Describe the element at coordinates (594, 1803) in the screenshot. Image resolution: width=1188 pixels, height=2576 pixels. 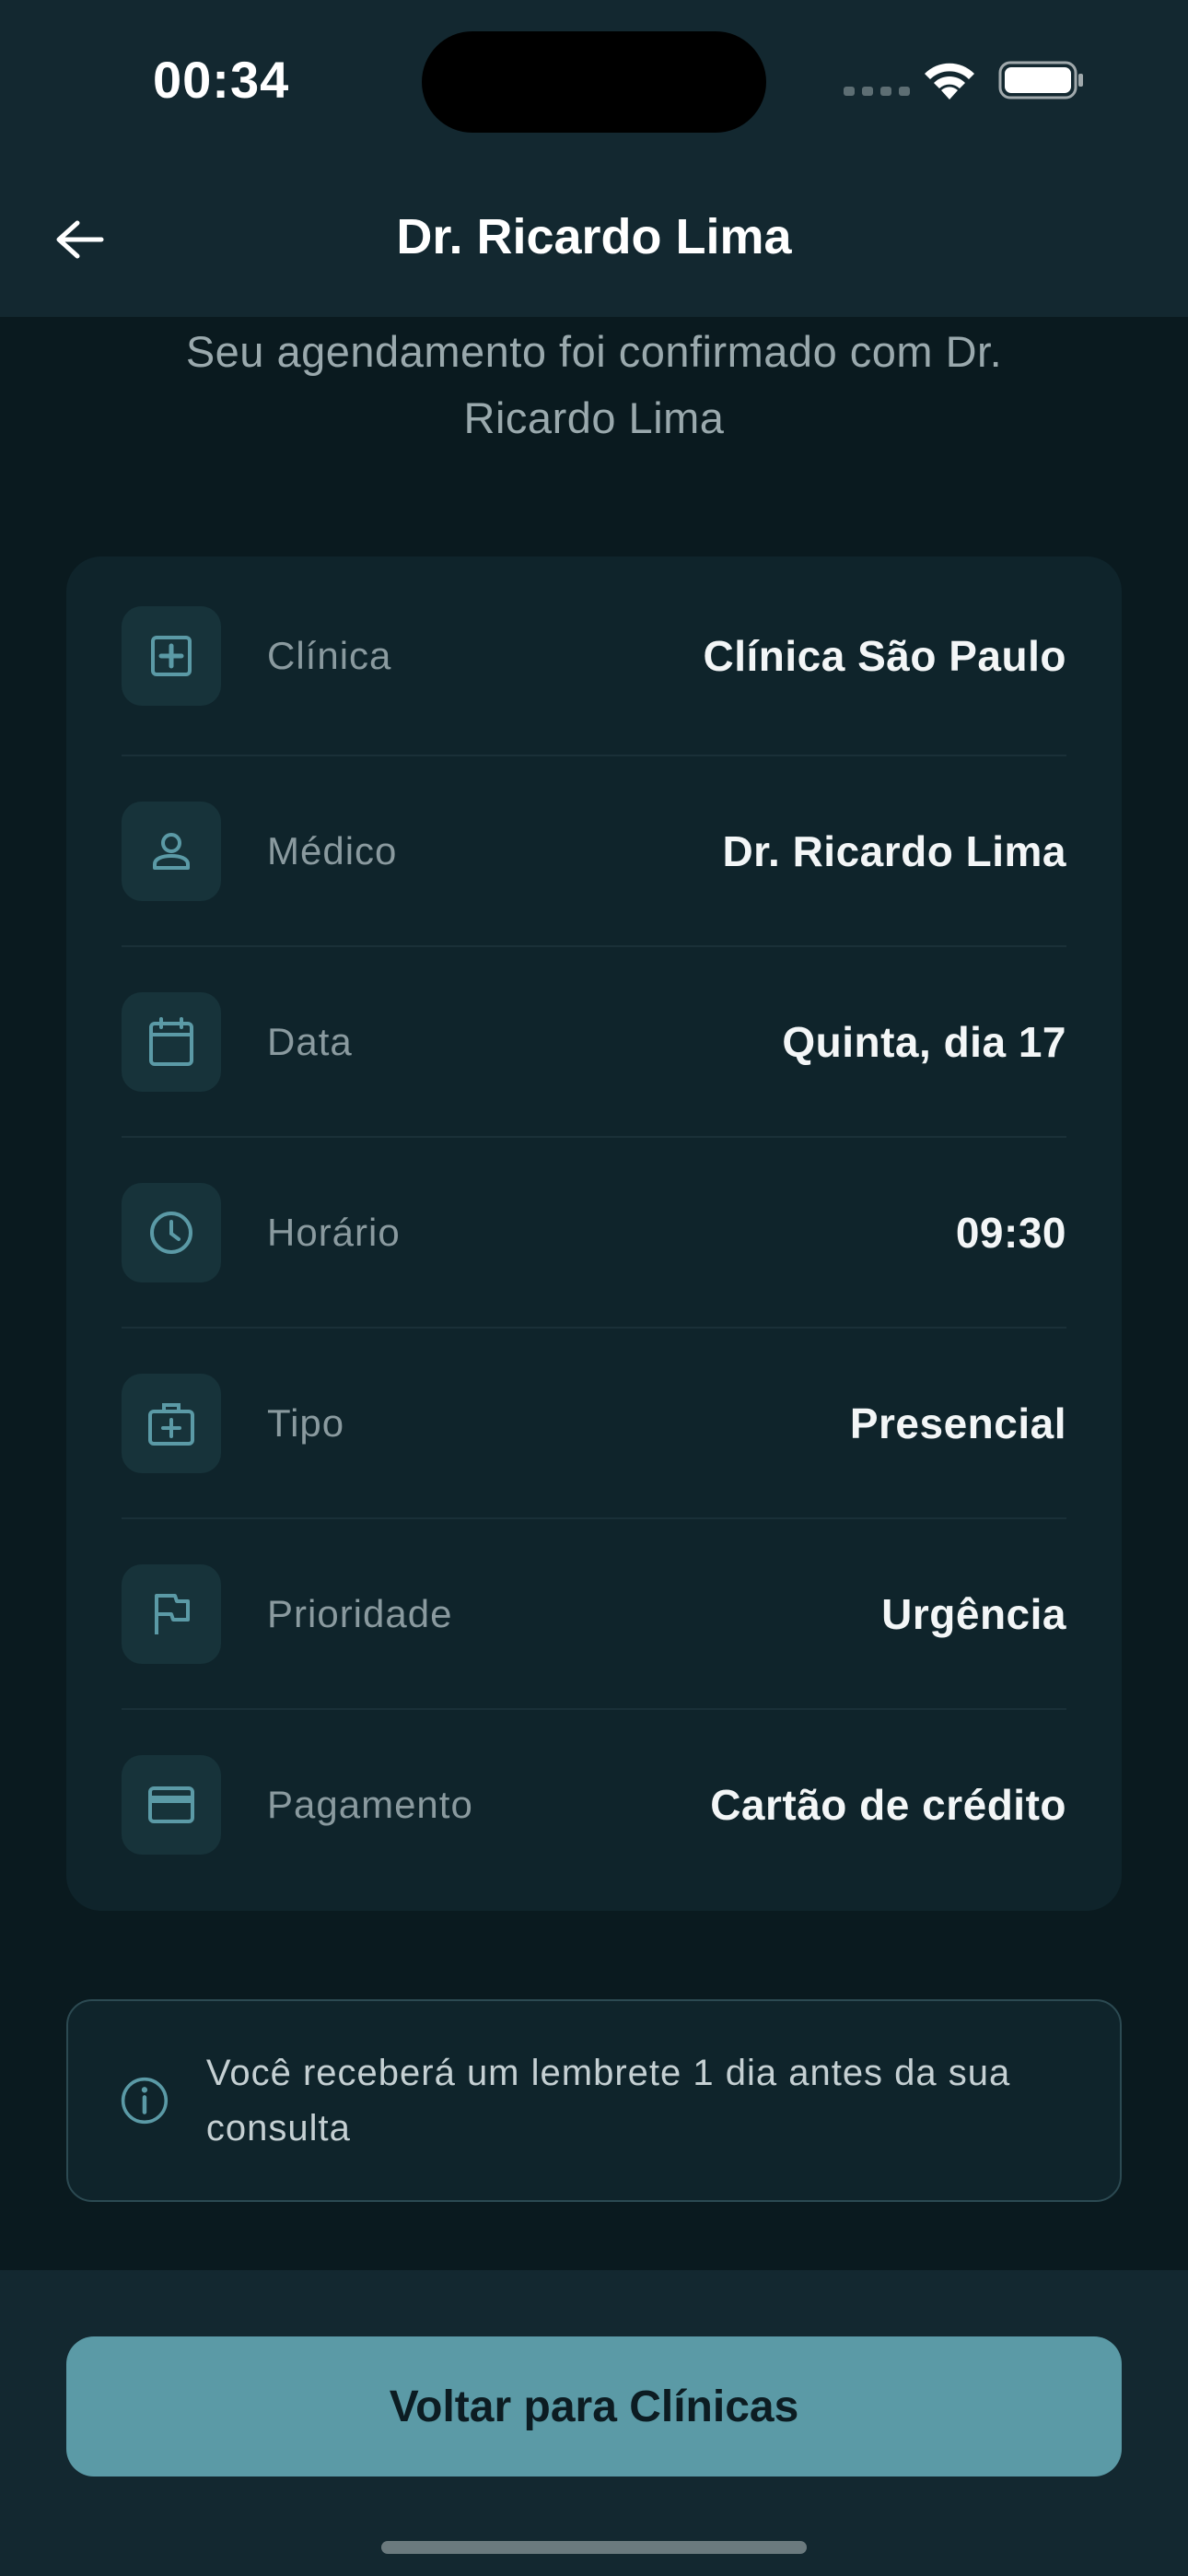
I see `detail-row-payment: Pagamento Cartão de crédito` at that location.